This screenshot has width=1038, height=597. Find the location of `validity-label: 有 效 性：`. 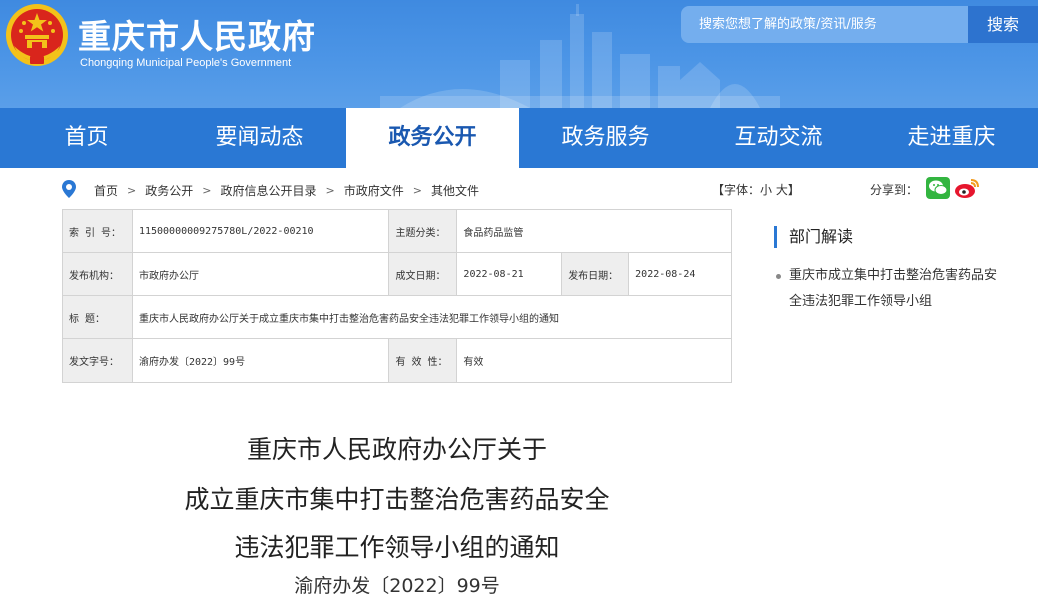

validity-label: 有 效 性： is located at coordinates (423, 360).